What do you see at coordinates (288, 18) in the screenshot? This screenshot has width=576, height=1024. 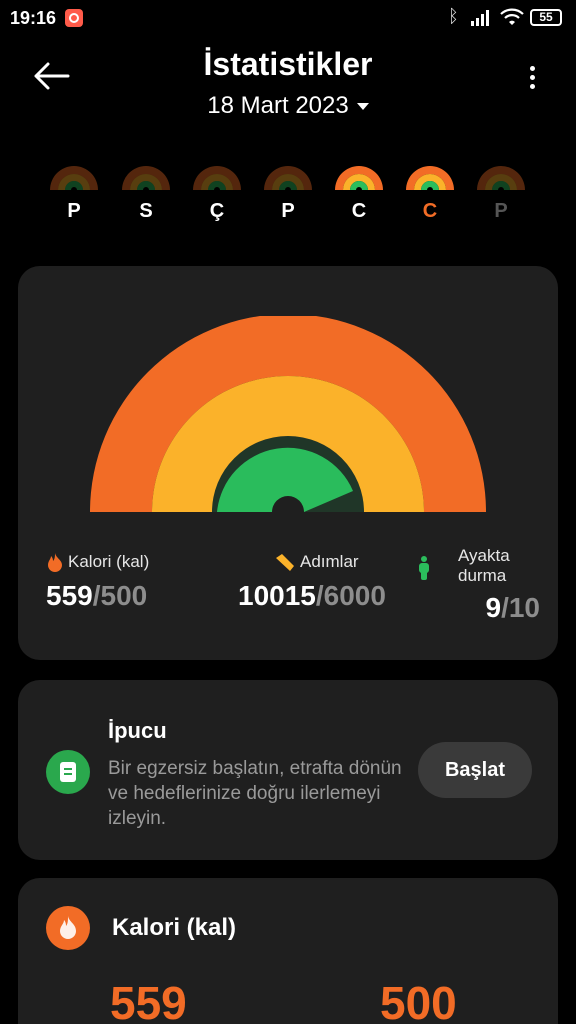 I see `status-bar: 19:16 ᛒ 55` at bounding box center [288, 18].